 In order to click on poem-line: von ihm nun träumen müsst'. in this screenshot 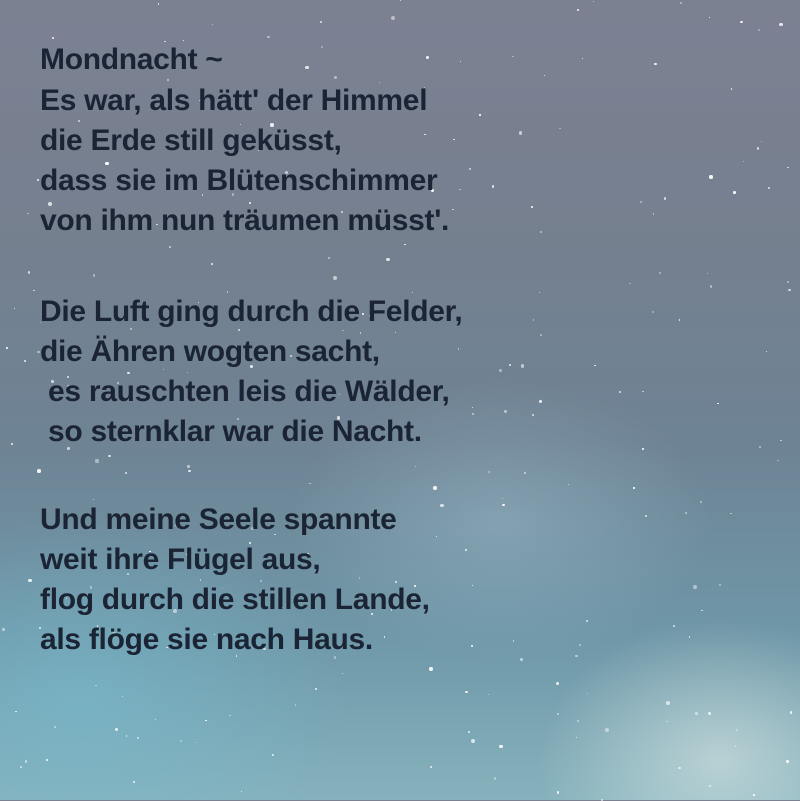, I will do `click(245, 220)`.